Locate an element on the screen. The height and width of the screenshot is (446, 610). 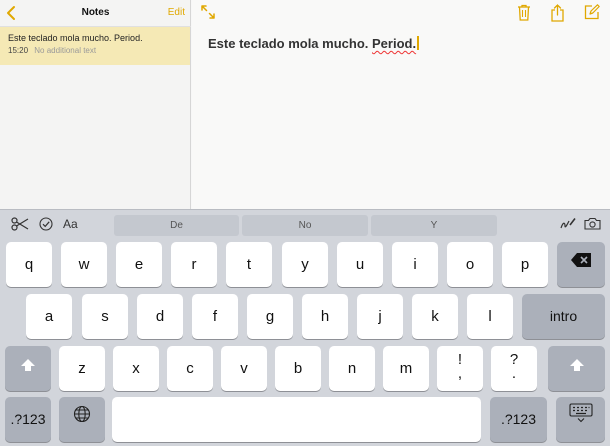
key-comma-label: , is located at coordinates (460, 373).